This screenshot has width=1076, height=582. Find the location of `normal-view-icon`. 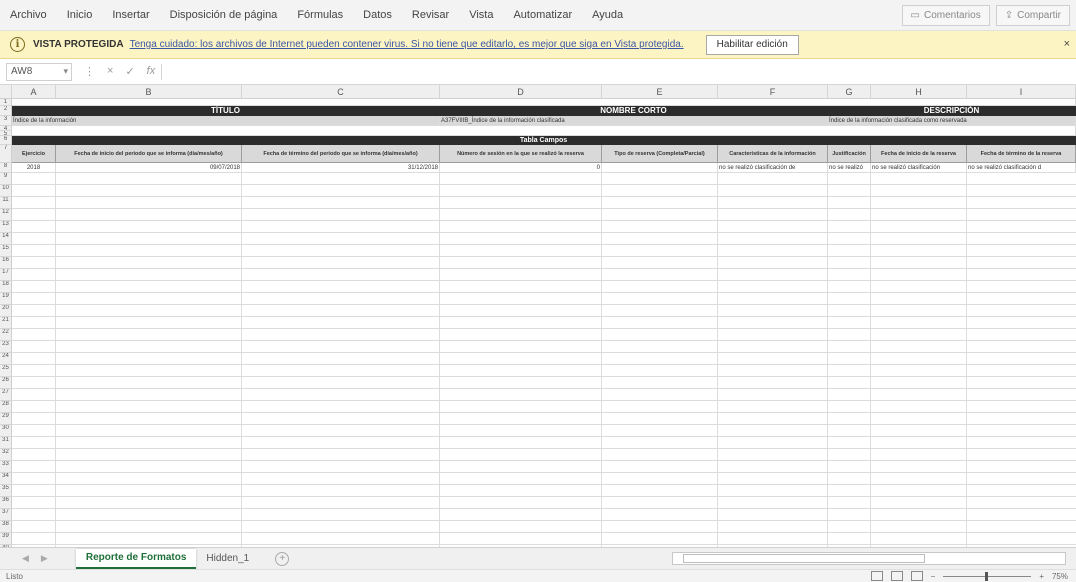

normal-view-icon is located at coordinates (876, 576).